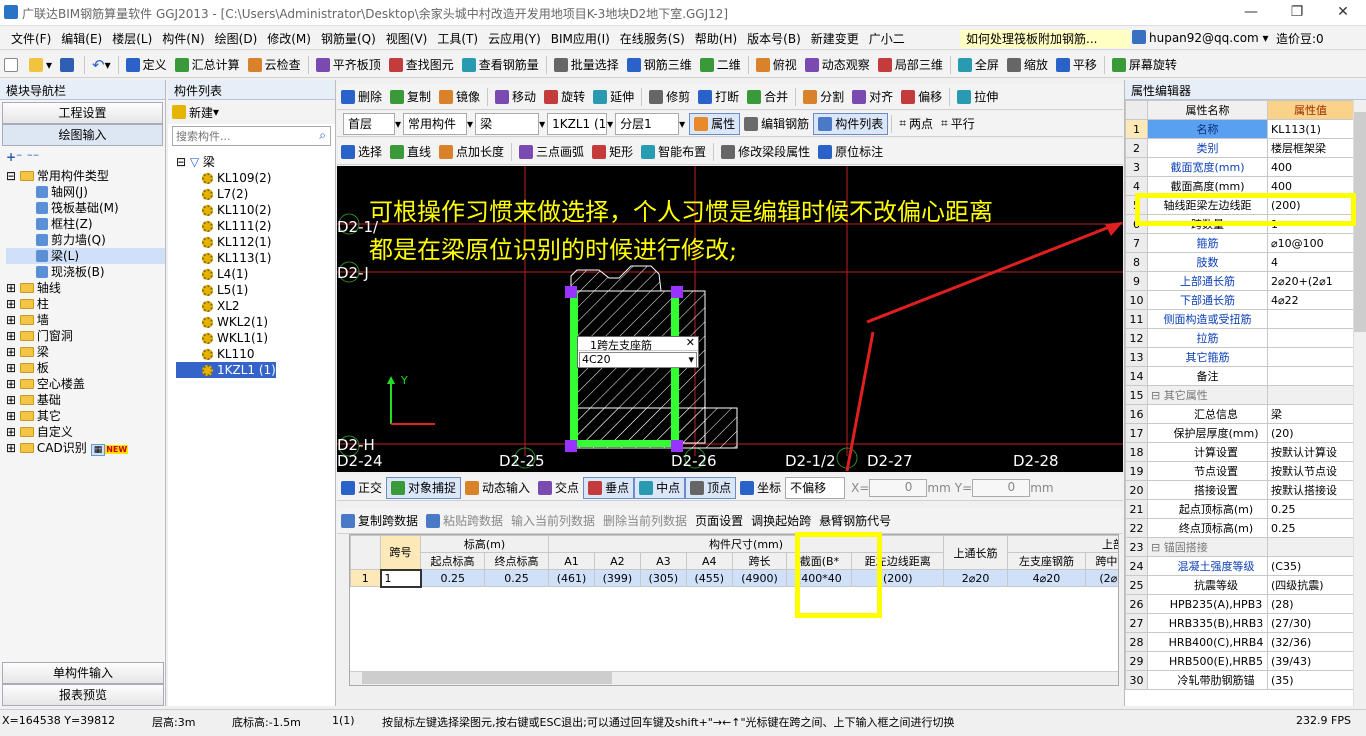  What do you see at coordinates (68, 65) in the screenshot?
I see `save-button` at bounding box center [68, 65].